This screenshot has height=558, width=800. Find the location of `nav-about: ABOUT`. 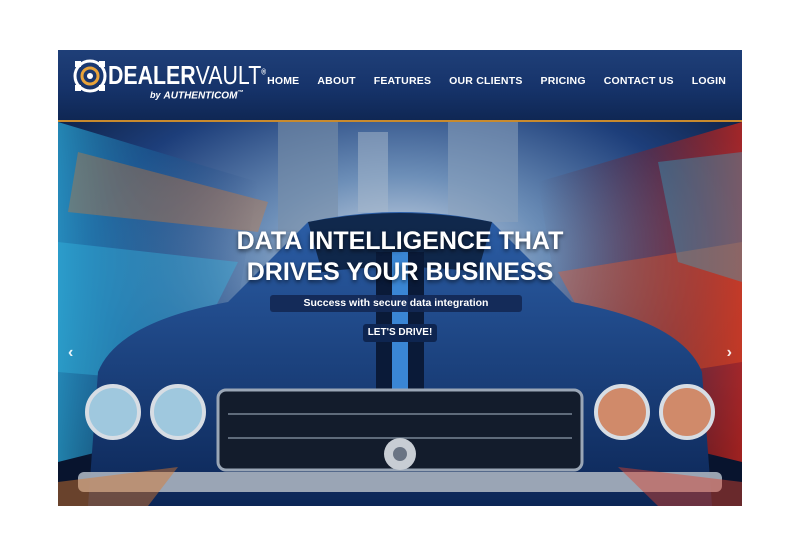

nav-about: ABOUT is located at coordinates (336, 81).